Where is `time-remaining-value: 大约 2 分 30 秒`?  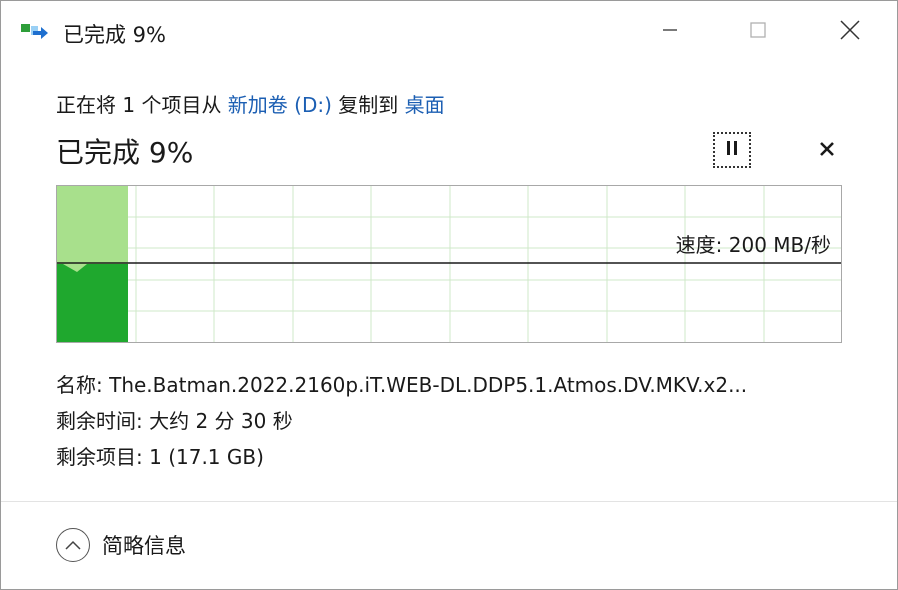
time-remaining-value: 大约 2 分 30 秒 is located at coordinates (221, 421).